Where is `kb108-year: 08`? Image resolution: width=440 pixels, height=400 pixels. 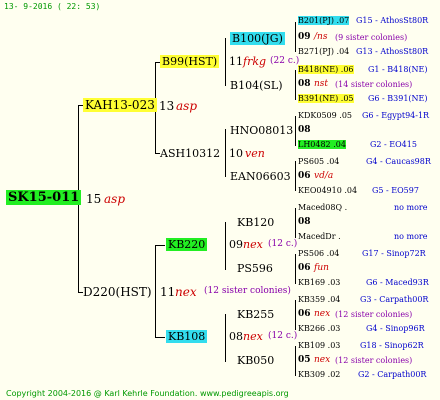 kb108-year: 08 is located at coordinates (236, 336).